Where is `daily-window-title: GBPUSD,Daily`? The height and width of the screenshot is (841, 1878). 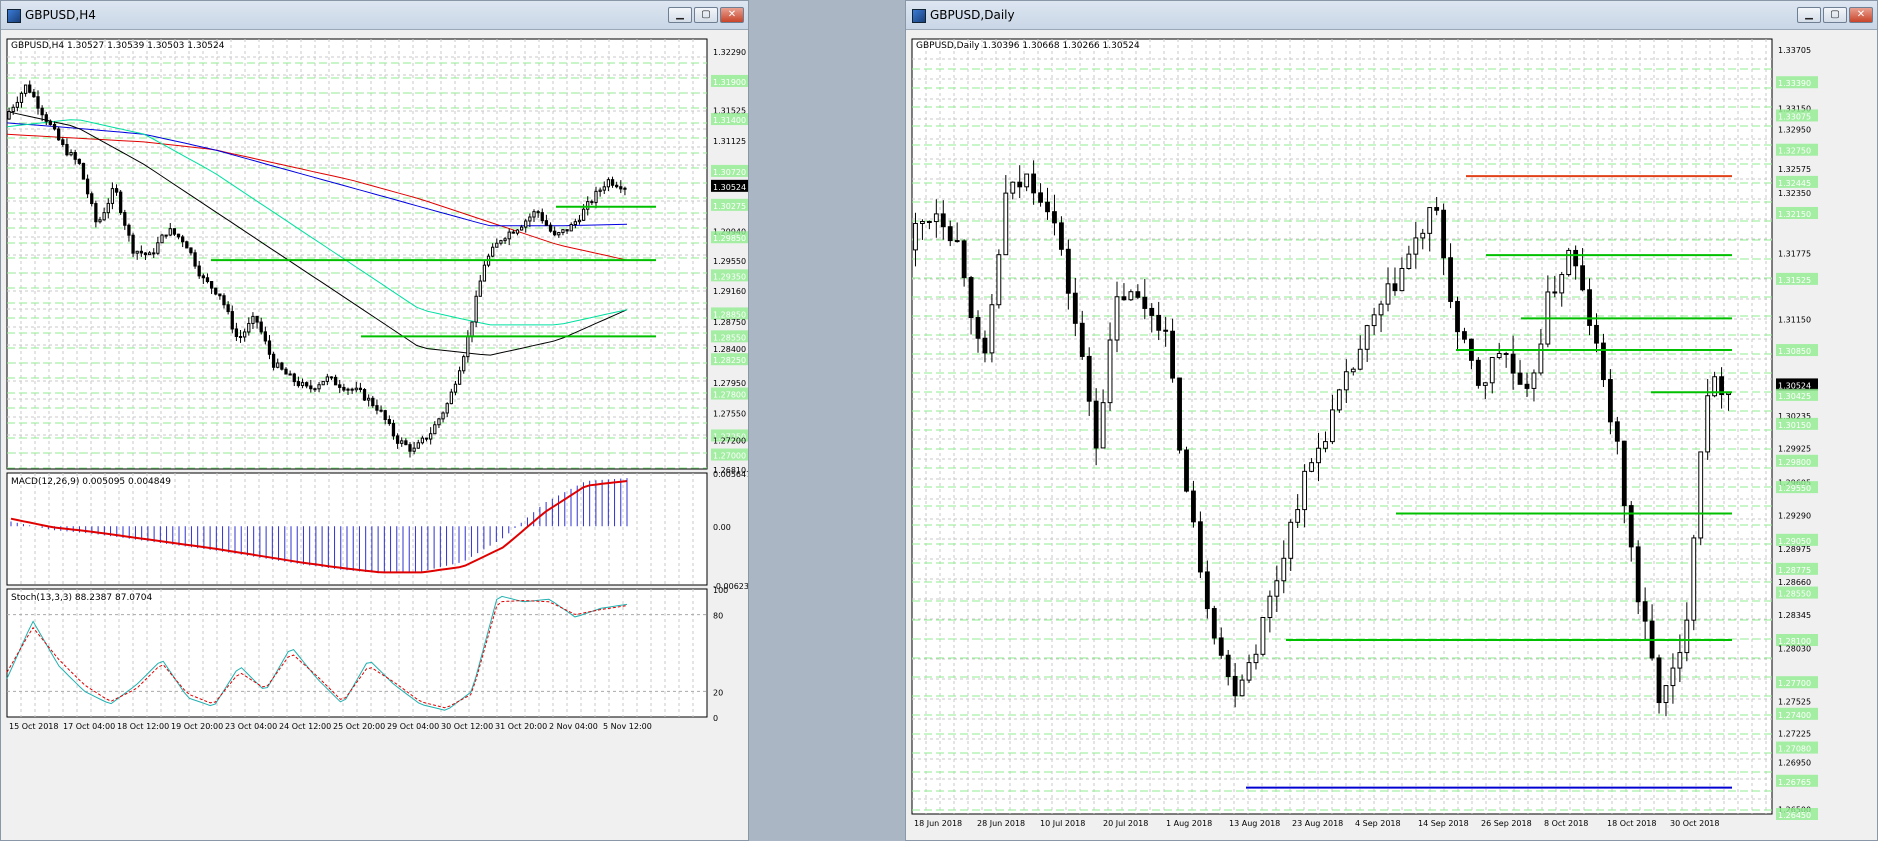 daily-window-title: GBPUSD,Daily is located at coordinates (972, 15).